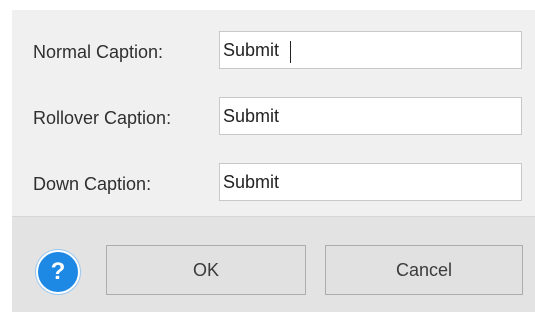  What do you see at coordinates (370, 50) in the screenshot?
I see `normal-caption-input` at bounding box center [370, 50].